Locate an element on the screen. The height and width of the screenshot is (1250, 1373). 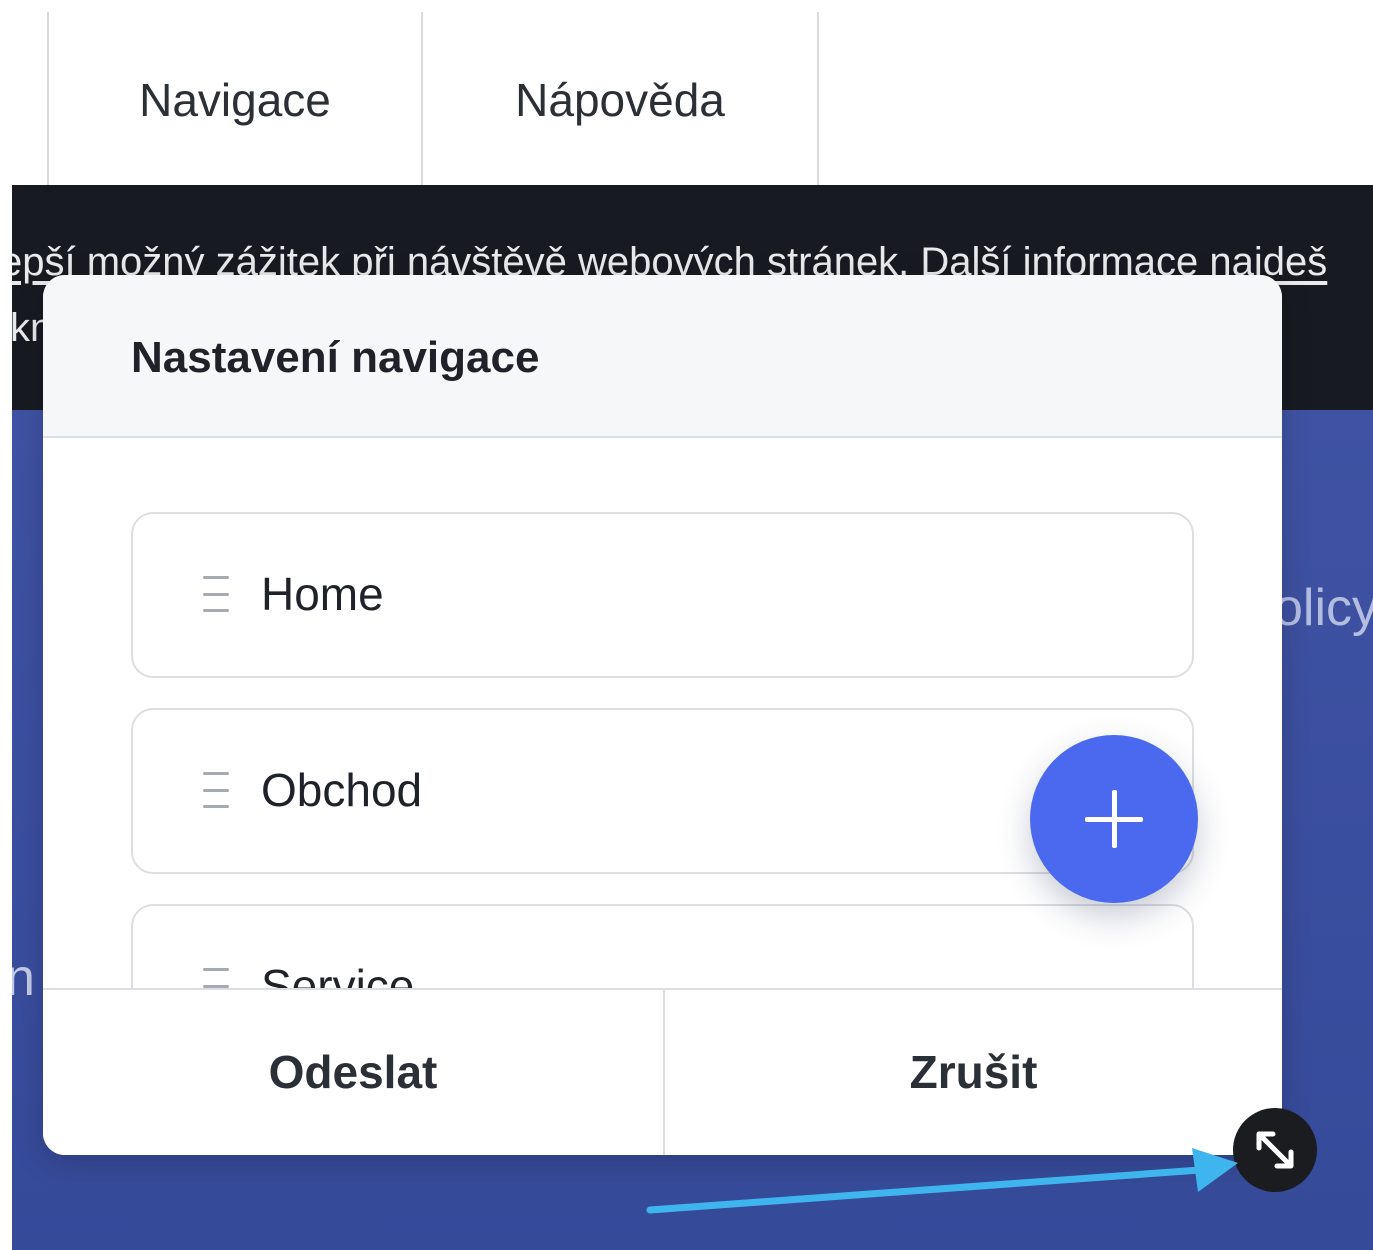
dialog-header: Nastavení navigace is located at coordinates (662, 356).